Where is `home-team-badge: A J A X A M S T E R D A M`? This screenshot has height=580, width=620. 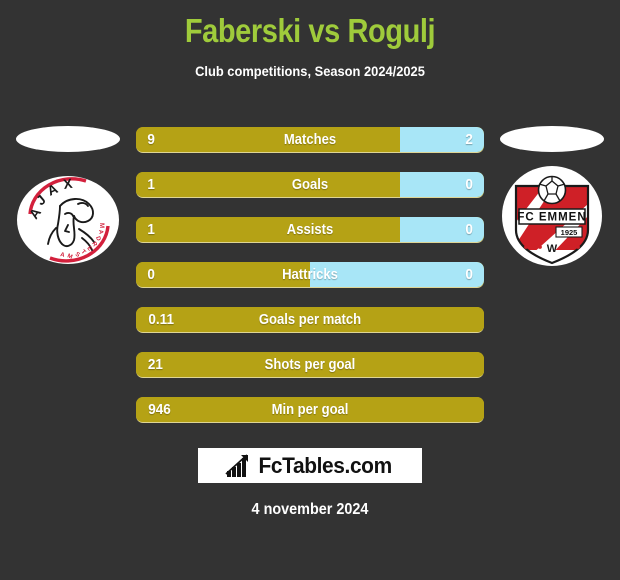 home-team-badge: A J A X A M S T E R D A M is located at coordinates (68, 220).